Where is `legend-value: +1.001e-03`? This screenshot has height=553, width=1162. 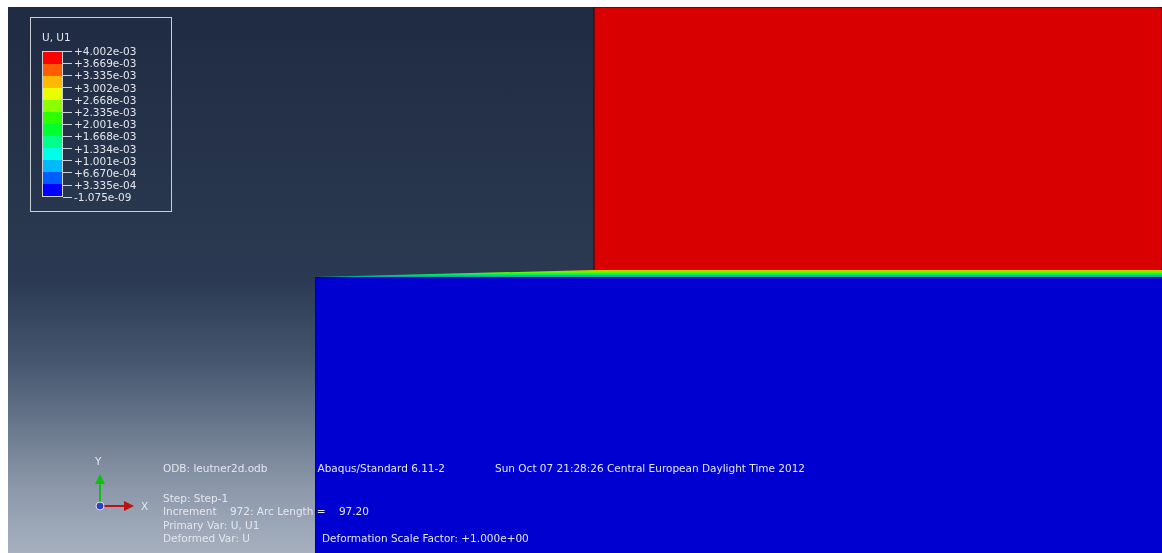 legend-value: +1.001e-03 is located at coordinates (105, 160).